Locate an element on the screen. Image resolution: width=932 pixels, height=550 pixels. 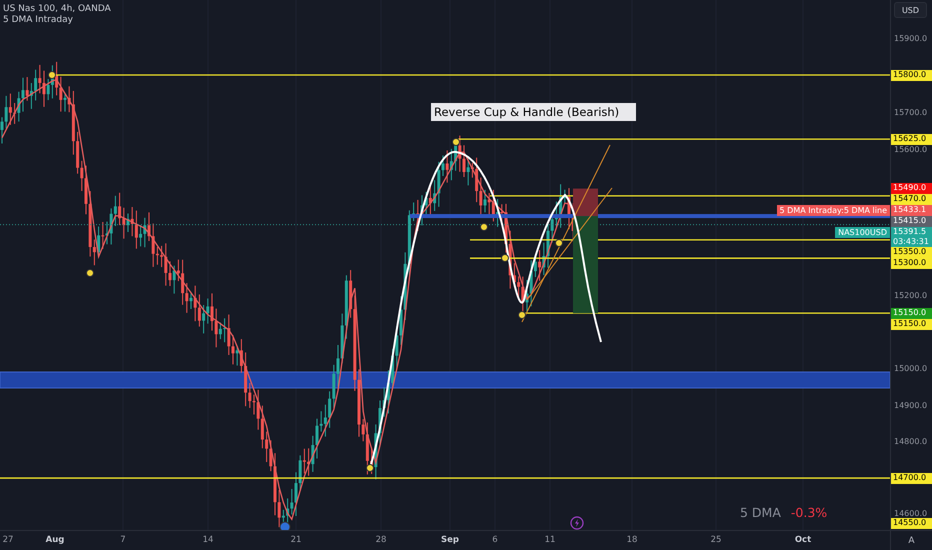
price-tag: 14700.0 is located at coordinates (911, 478).